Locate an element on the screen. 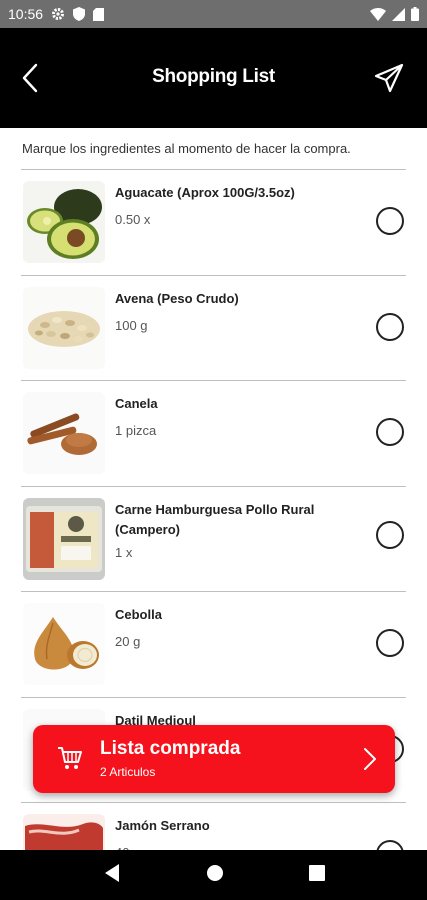  system-nav-bar is located at coordinates (213, 875).